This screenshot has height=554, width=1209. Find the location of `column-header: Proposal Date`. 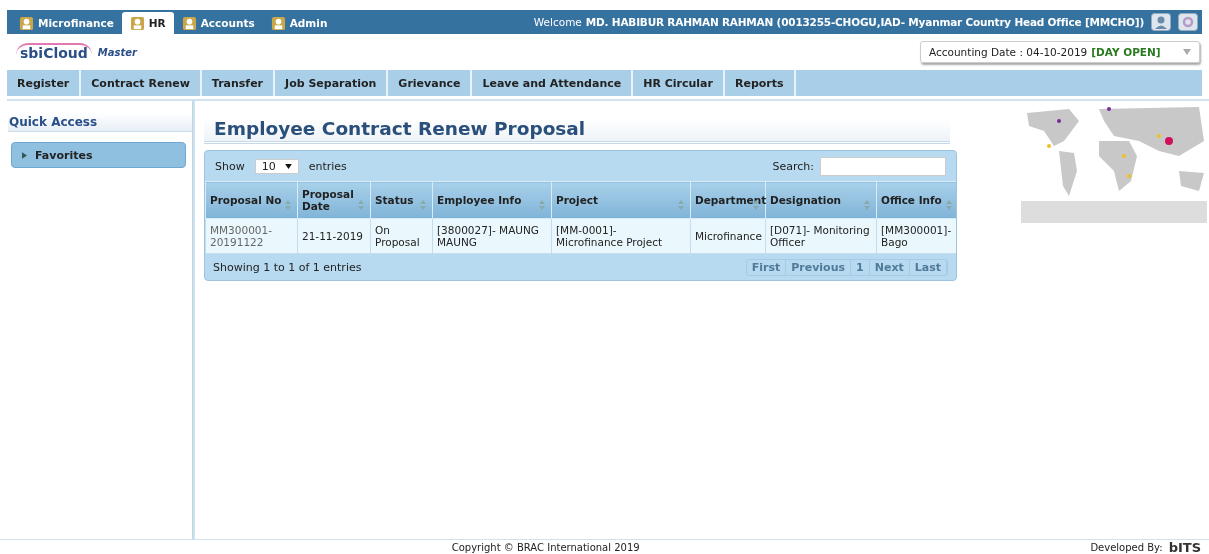

column-header: Proposal Date is located at coordinates (334, 200).